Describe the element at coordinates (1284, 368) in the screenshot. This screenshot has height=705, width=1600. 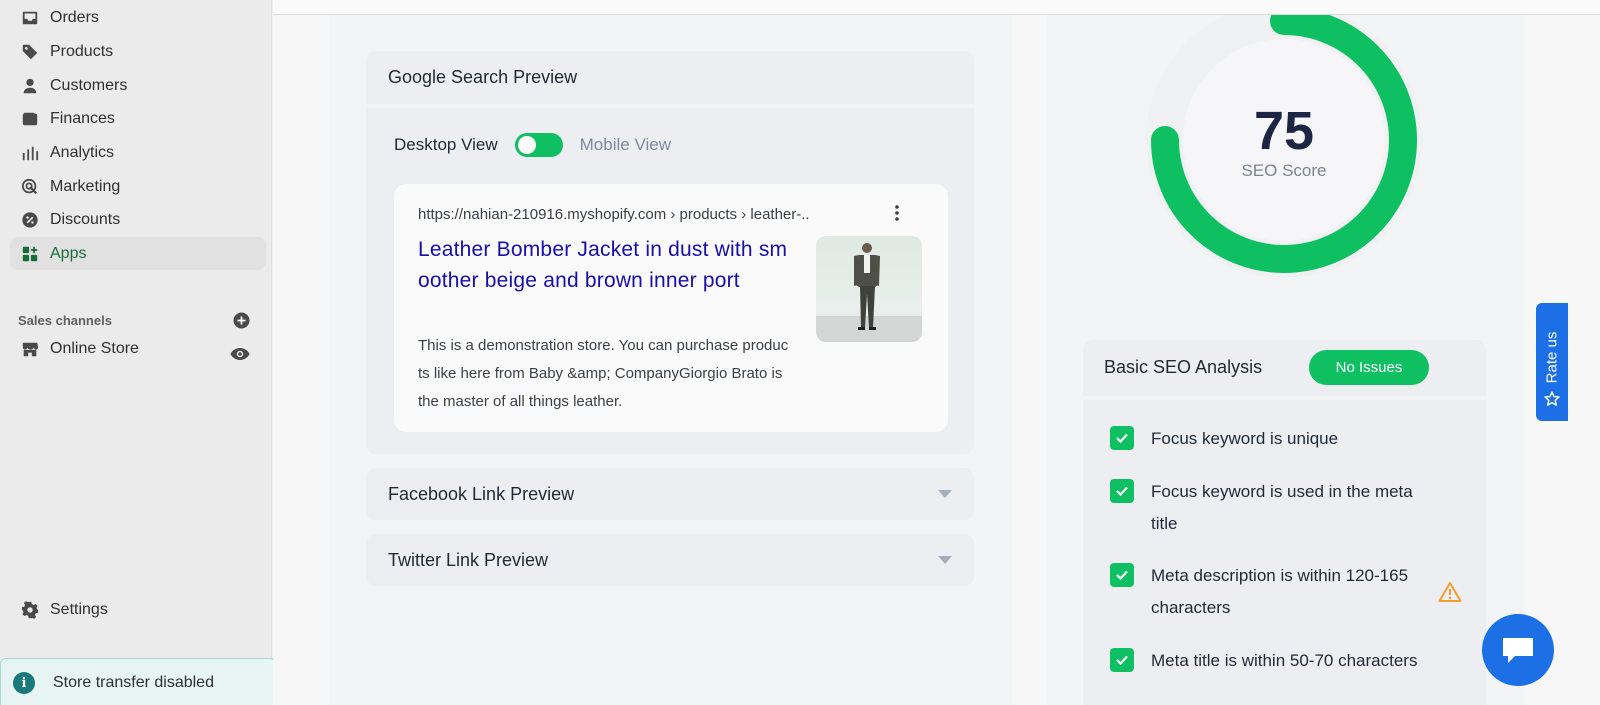
I see `basic-seo-header: Basic SEO Analysis No Issues` at that location.